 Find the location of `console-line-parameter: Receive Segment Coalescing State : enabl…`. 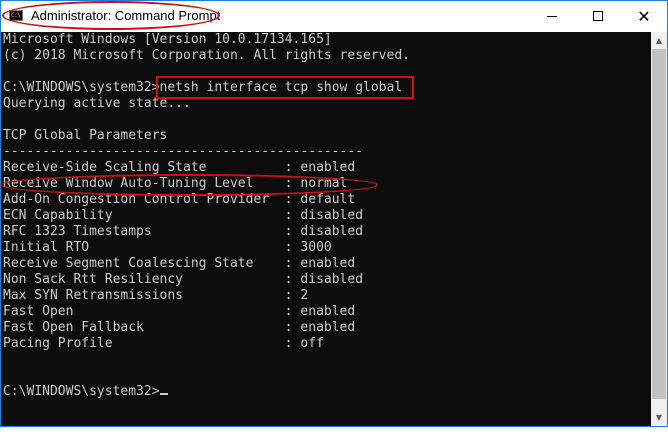

console-line-parameter: Receive Segment Coalescing State : enabl… is located at coordinates (179, 263).